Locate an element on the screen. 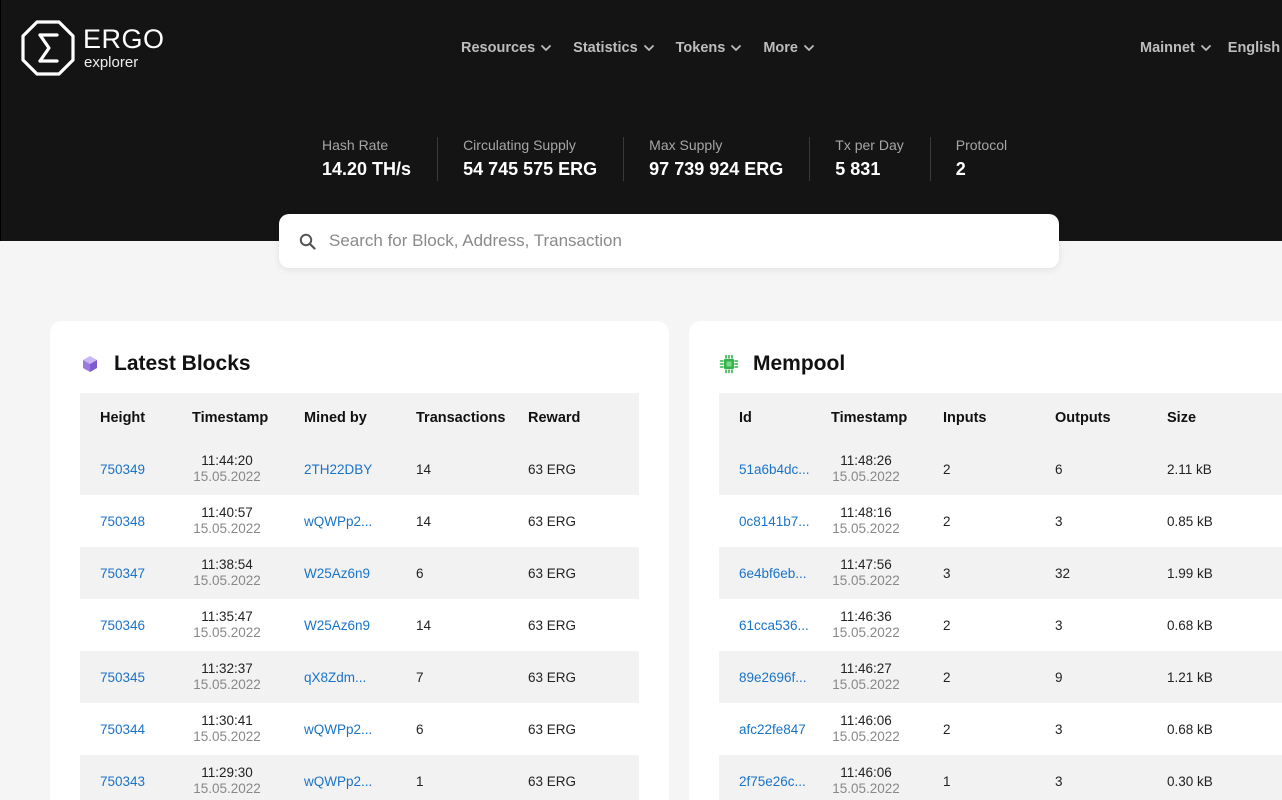 This screenshot has width=1282, height=800. column-header: Size is located at coordinates (1222, 418).